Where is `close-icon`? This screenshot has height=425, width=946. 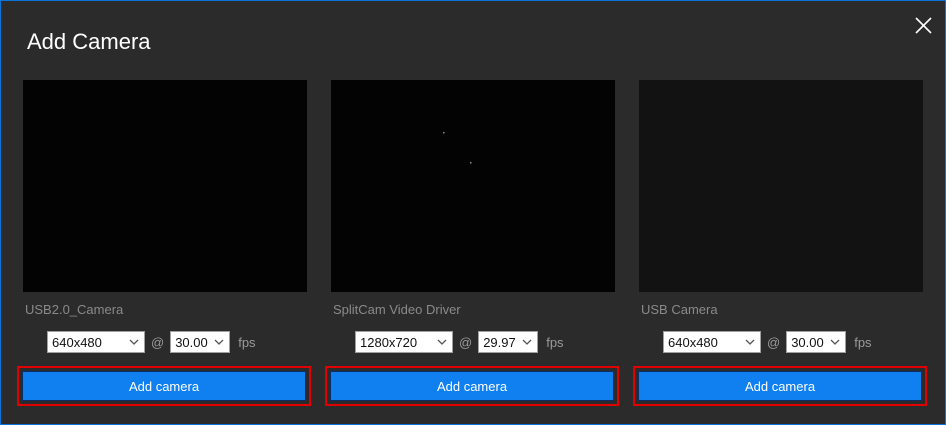
close-icon is located at coordinates (924, 26).